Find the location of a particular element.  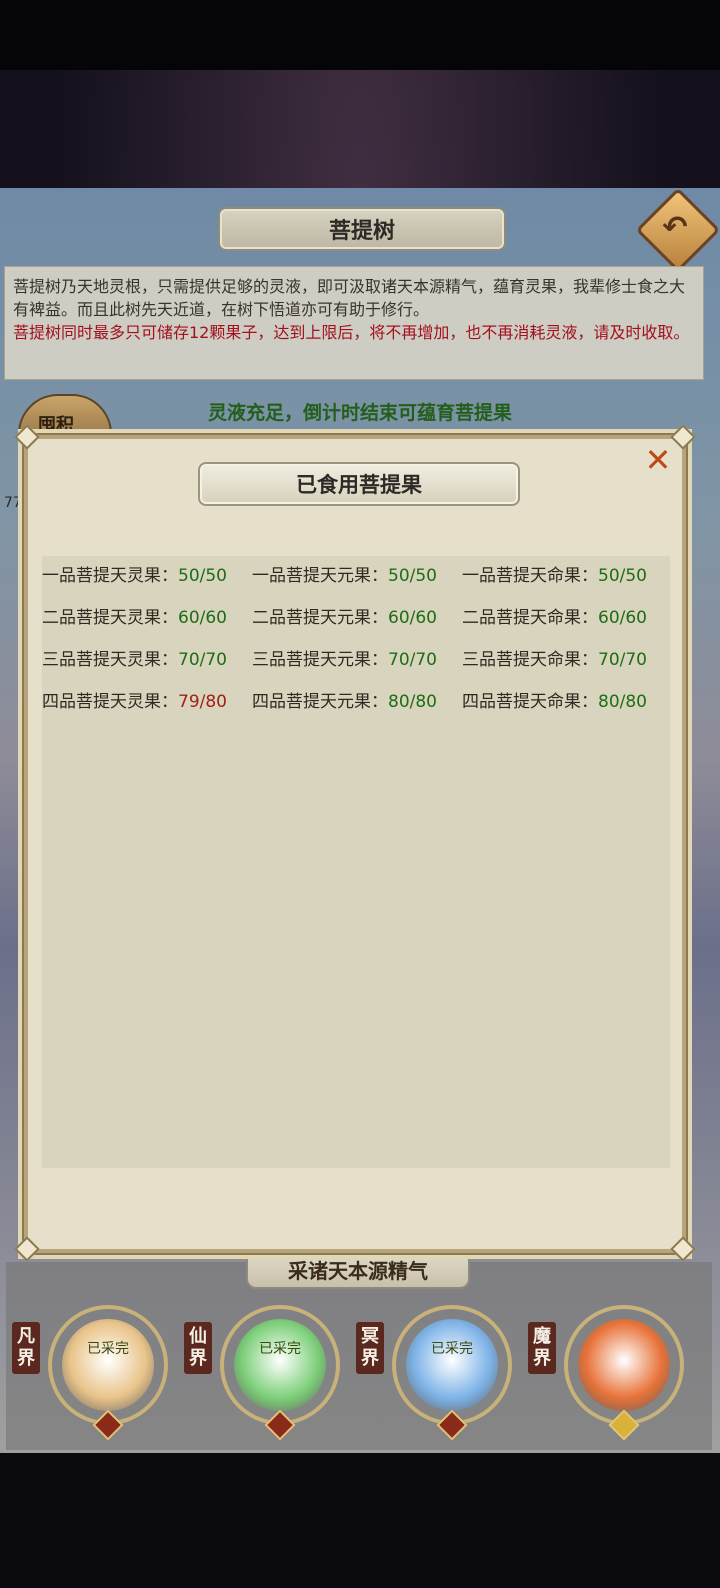

liquid-status-text: 灵液充足，倒计时结束可蕴育菩提果 is located at coordinates (359, 413).